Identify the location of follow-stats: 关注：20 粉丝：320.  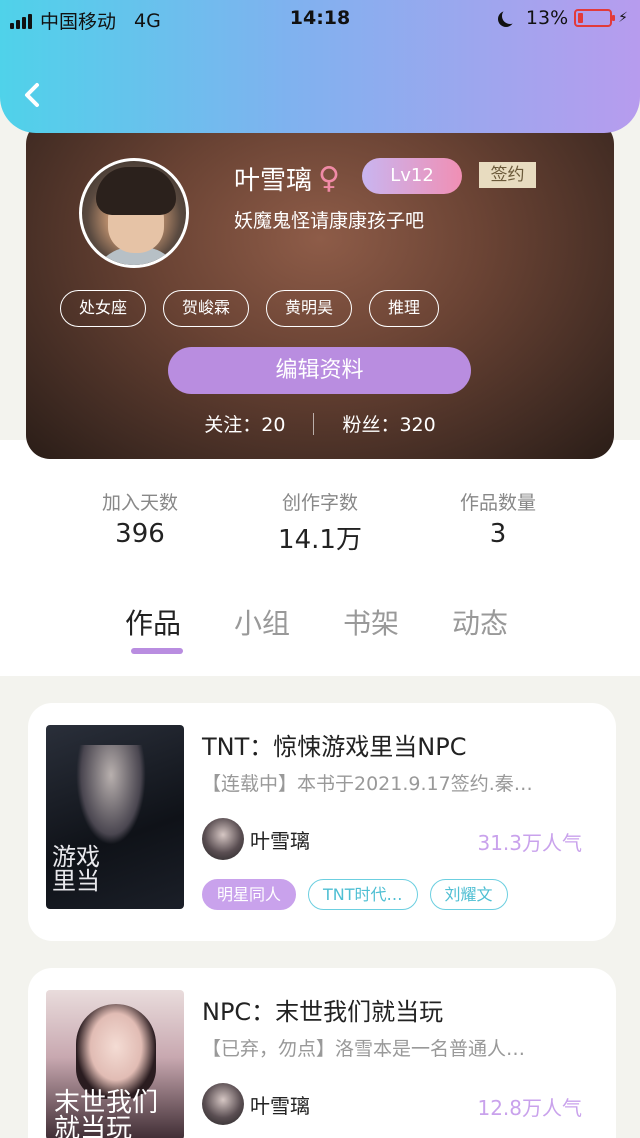
(320, 423).